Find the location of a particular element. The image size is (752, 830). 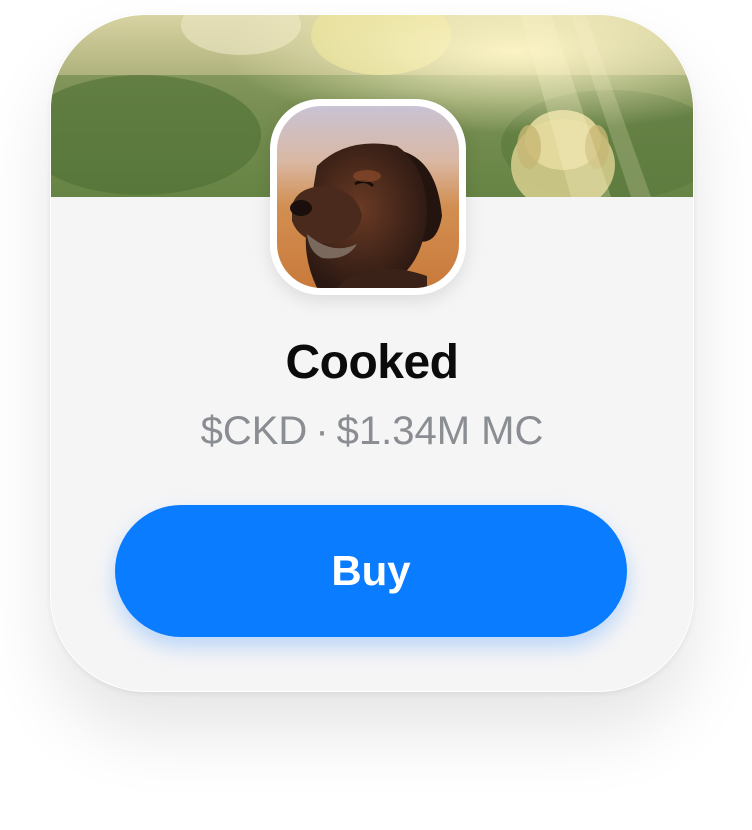

dog-avatar-image is located at coordinates (368, 197).